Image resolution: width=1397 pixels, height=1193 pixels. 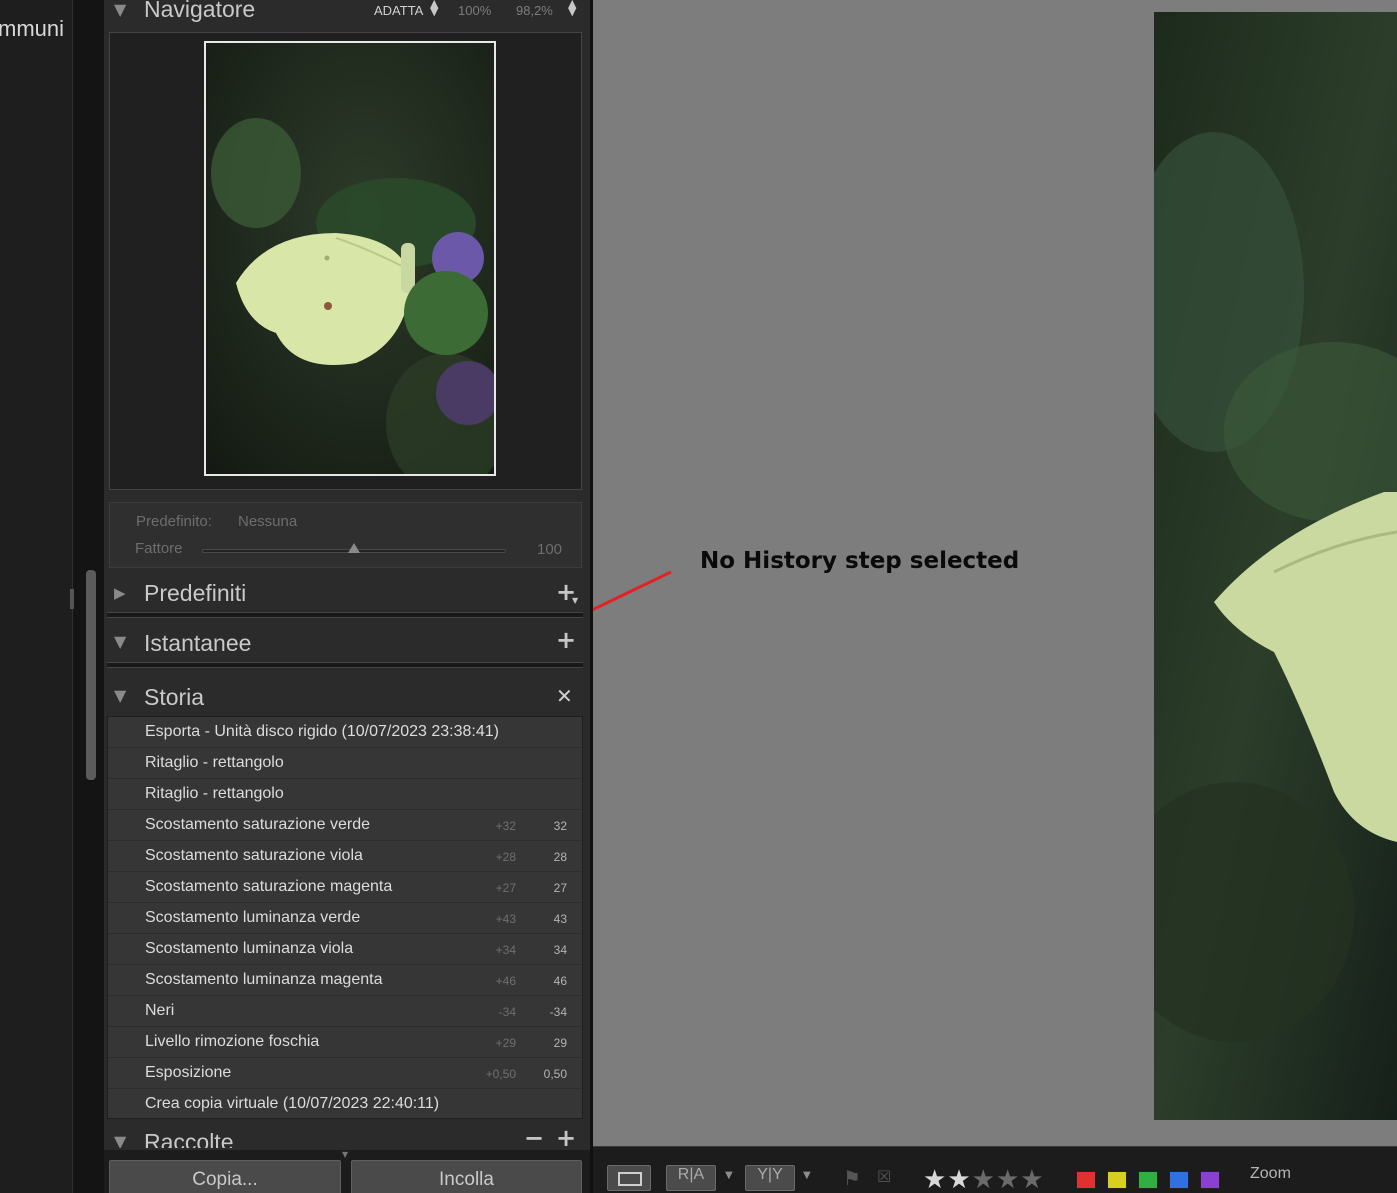 I want to click on history-step: Esposizione +0,50 0,50, so click(x=345, y=1073).